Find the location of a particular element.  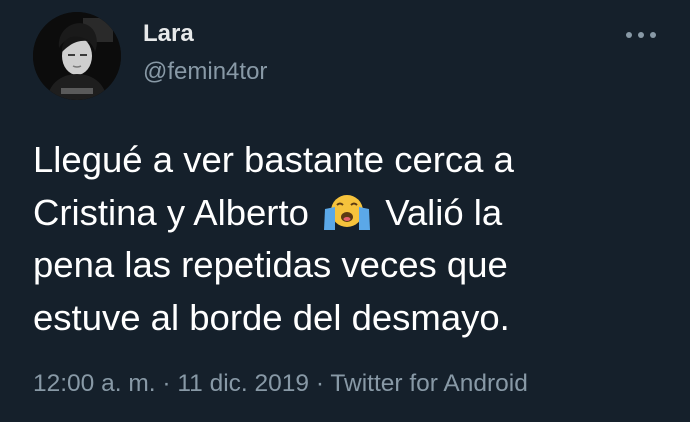

display-name: Lara is located at coordinates (168, 34).